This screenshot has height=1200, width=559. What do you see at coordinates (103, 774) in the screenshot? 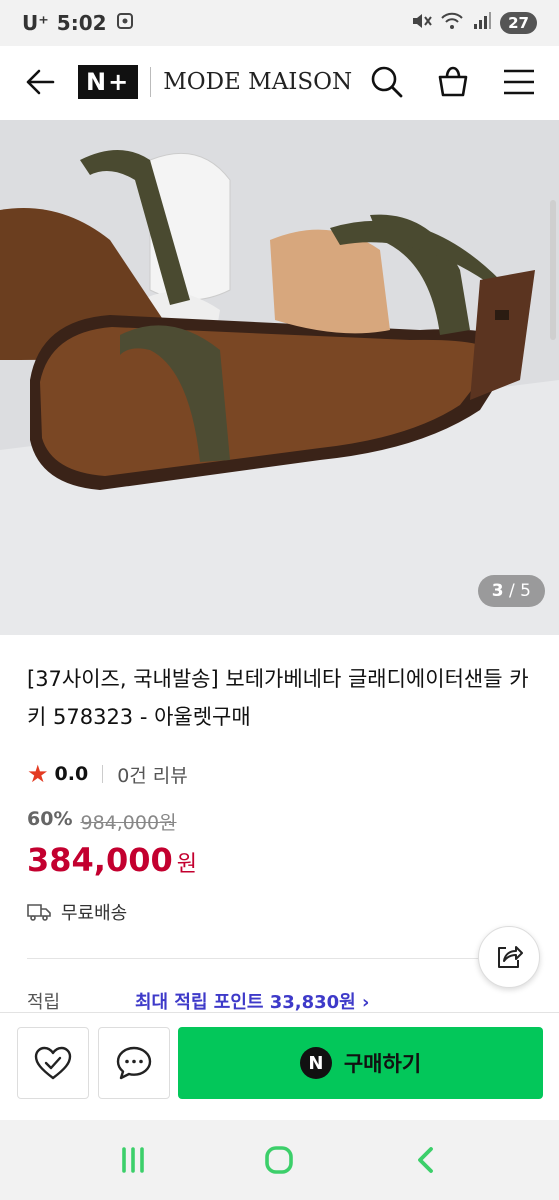
I see `rating-divider` at bounding box center [103, 774].